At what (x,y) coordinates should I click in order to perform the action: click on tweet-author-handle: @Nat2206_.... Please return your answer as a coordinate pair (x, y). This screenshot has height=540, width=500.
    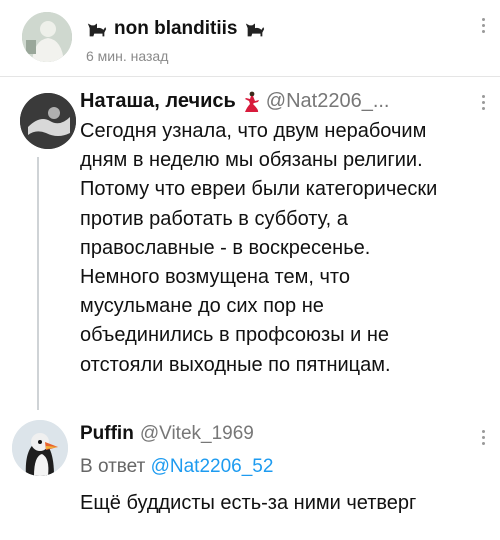
    Looking at the image, I should click on (328, 101).